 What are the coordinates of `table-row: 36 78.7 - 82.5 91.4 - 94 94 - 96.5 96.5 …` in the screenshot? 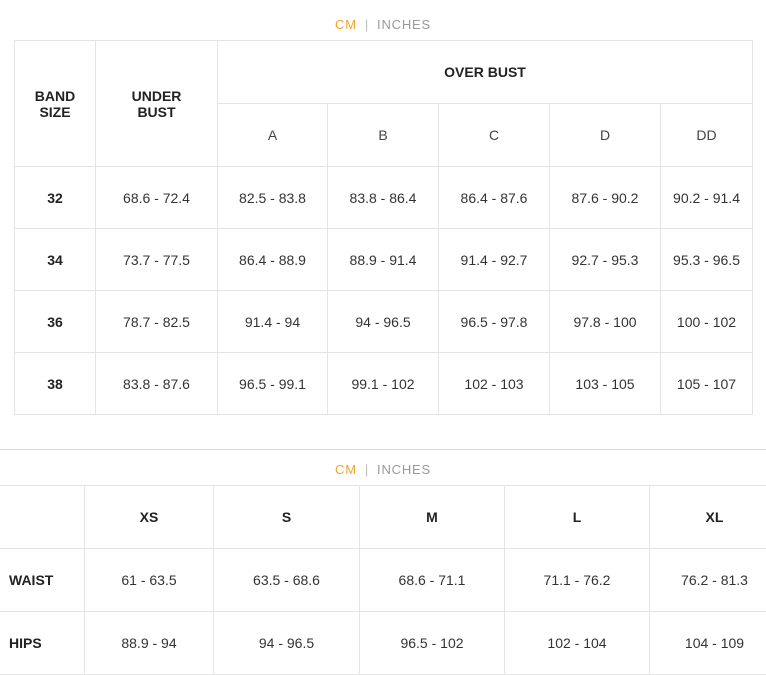 It's located at (384, 322).